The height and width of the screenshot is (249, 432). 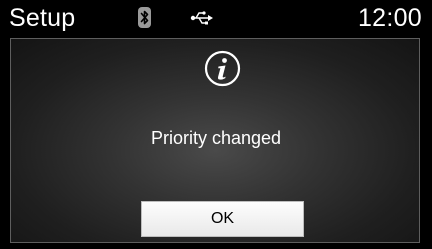 What do you see at coordinates (144, 17) in the screenshot?
I see `bluetooth-icon` at bounding box center [144, 17].